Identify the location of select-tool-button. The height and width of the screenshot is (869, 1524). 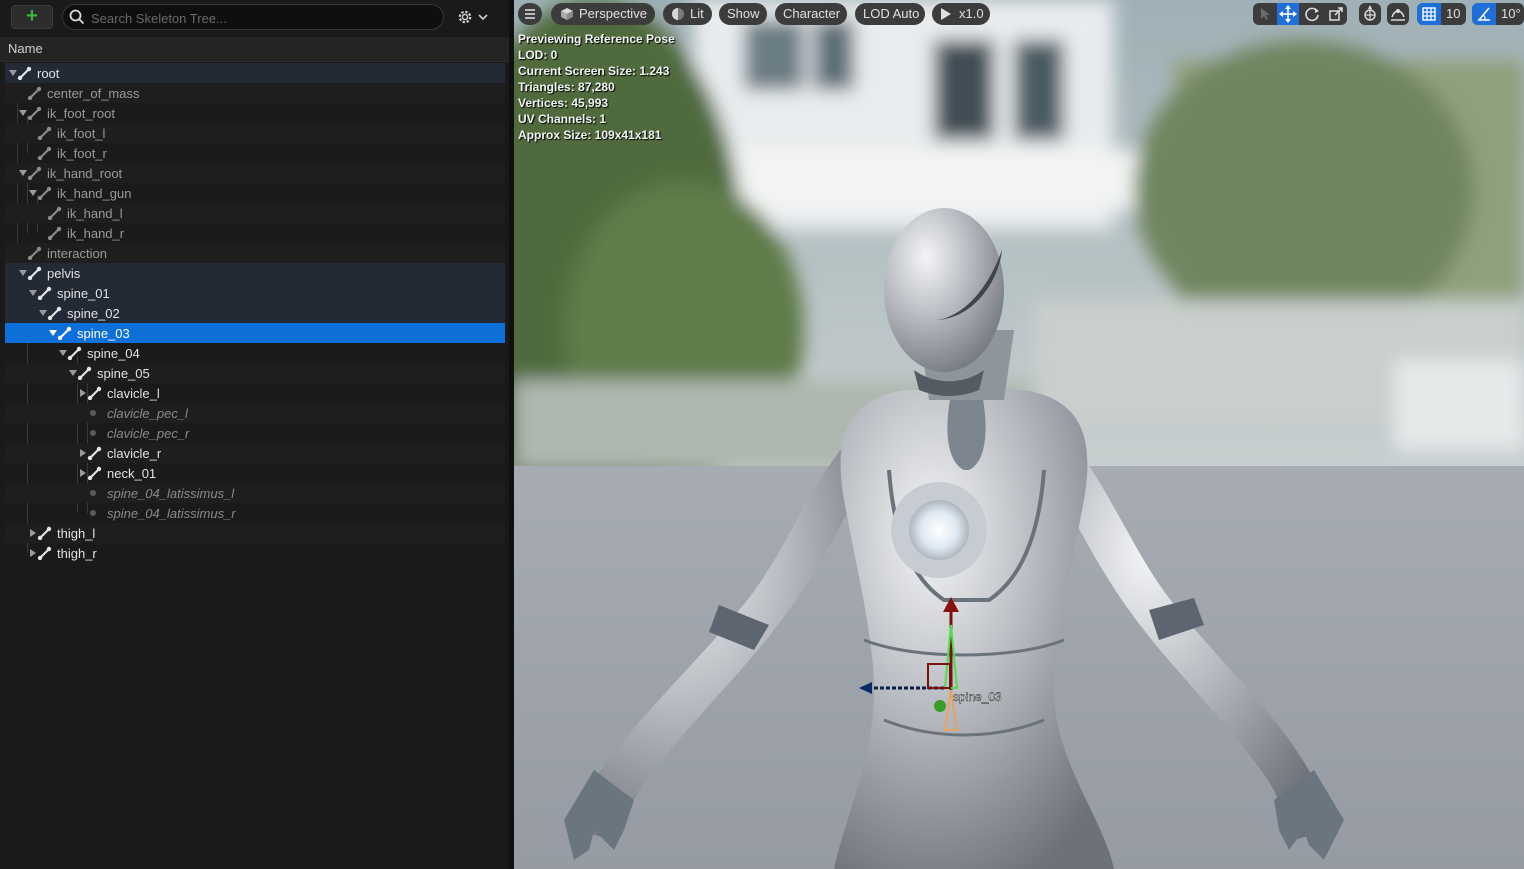
(1264, 14).